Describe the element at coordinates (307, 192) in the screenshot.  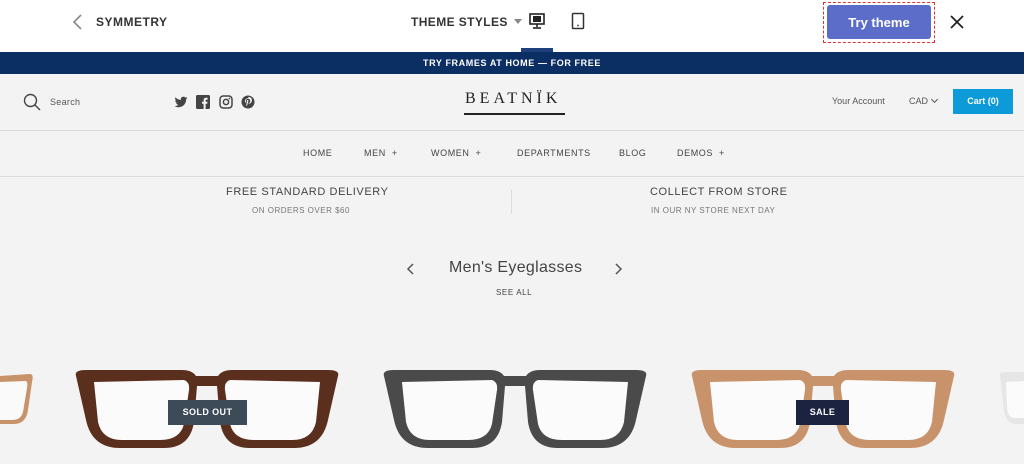
I see `benefit-title: FREE STANDARD DELIVERY` at that location.